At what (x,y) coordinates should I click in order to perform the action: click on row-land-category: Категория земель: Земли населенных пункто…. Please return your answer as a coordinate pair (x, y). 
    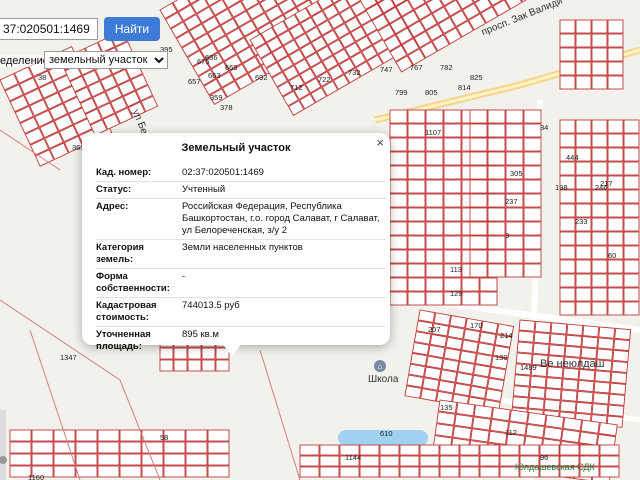
    Looking at the image, I should click on (241, 254).